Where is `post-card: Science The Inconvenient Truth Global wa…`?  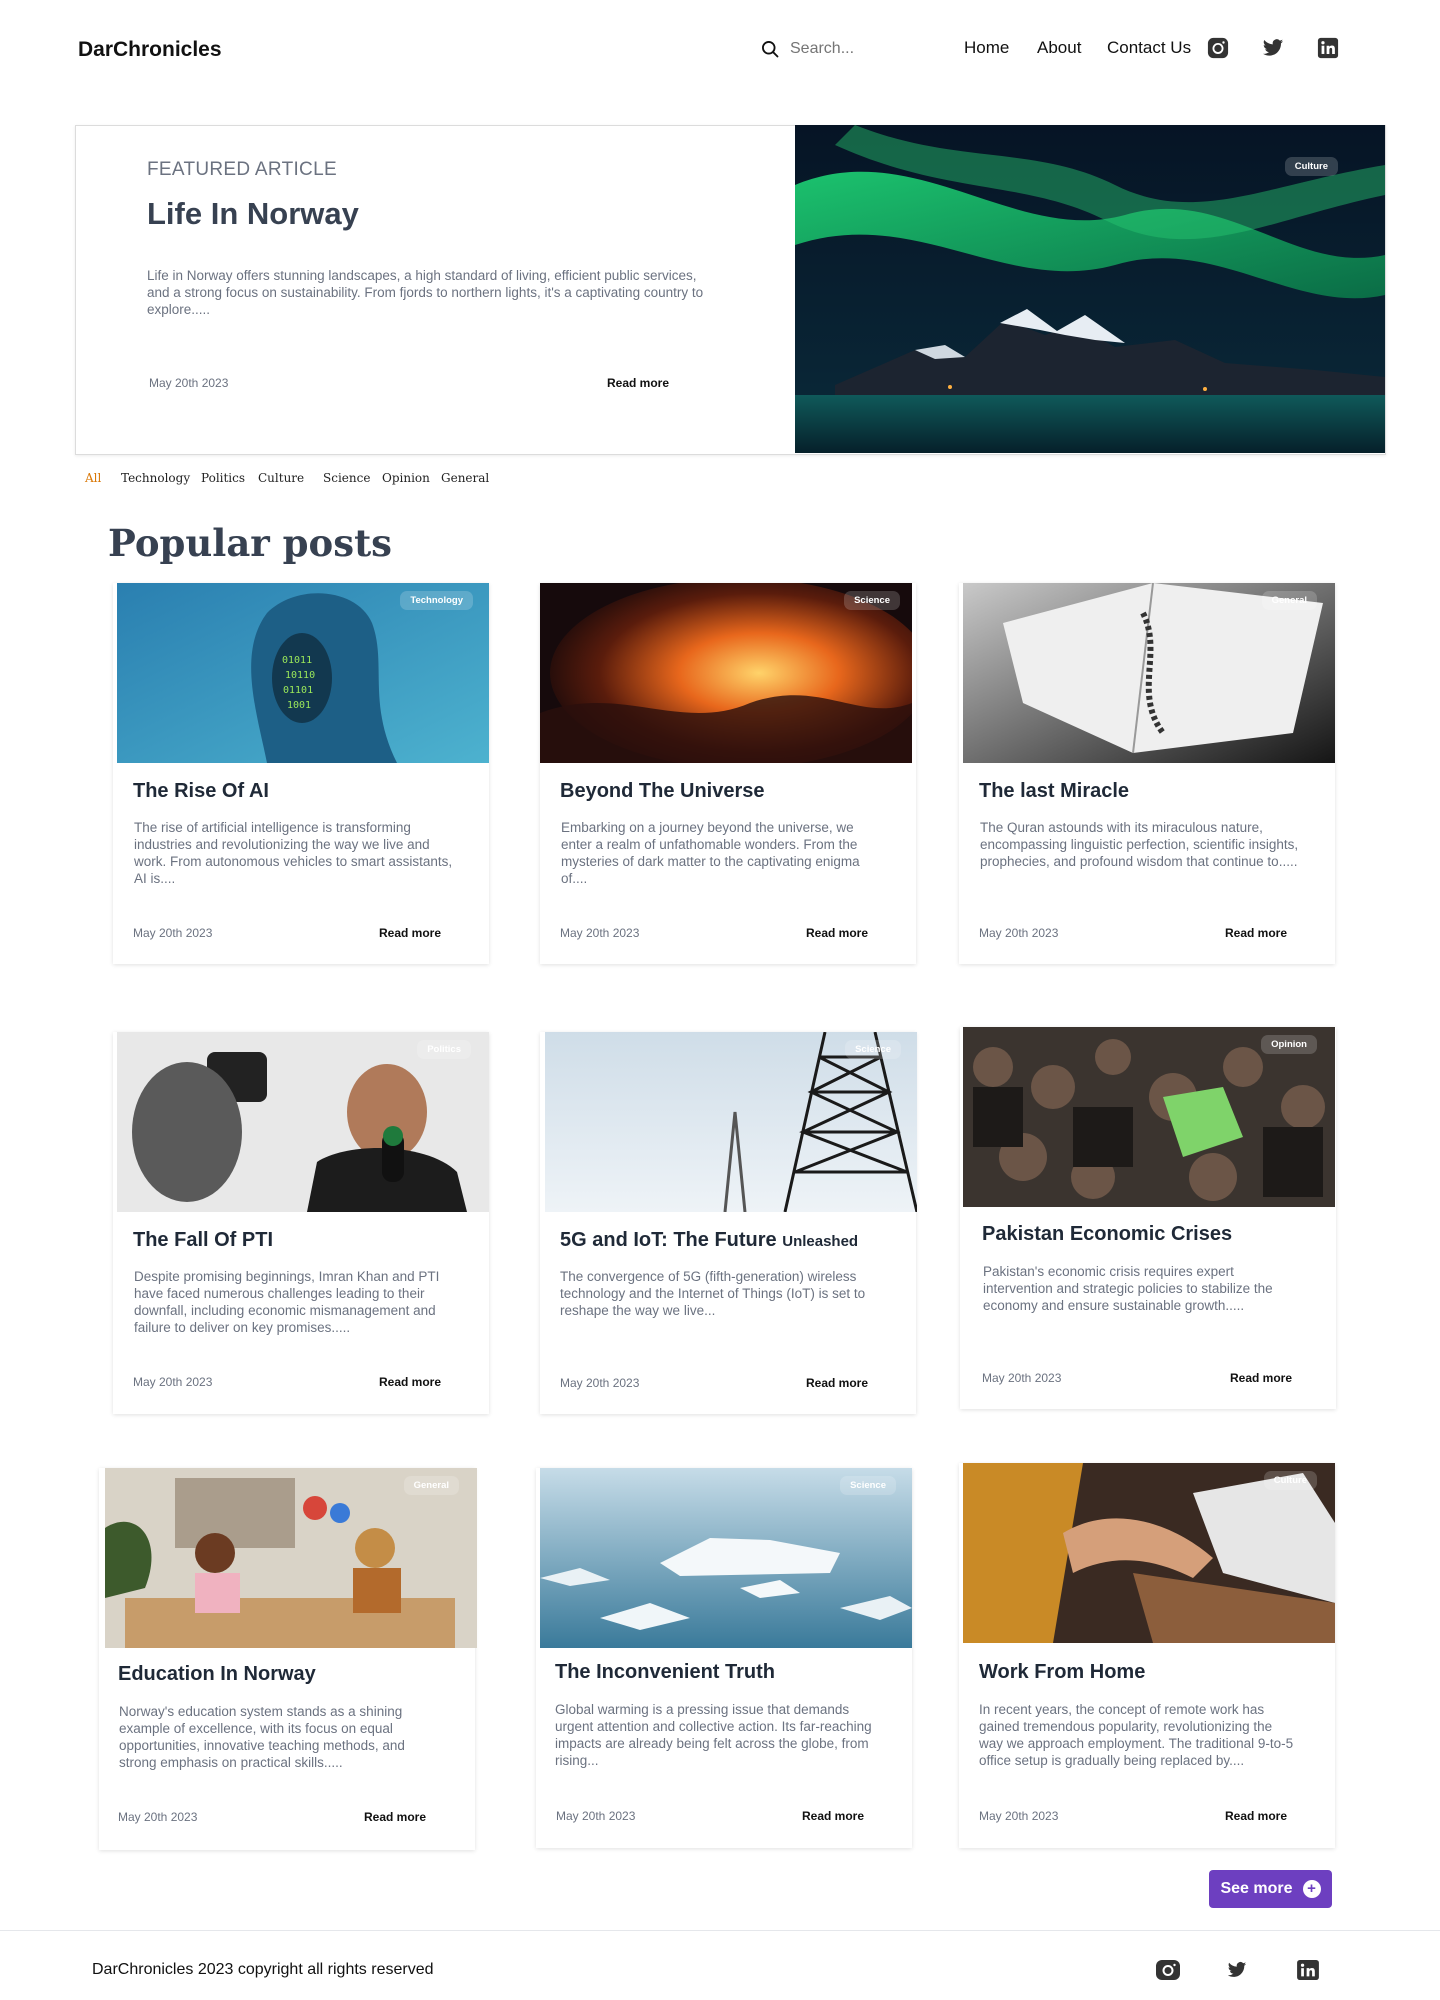 post-card: Science The Inconvenient Truth Global wa… is located at coordinates (724, 1658).